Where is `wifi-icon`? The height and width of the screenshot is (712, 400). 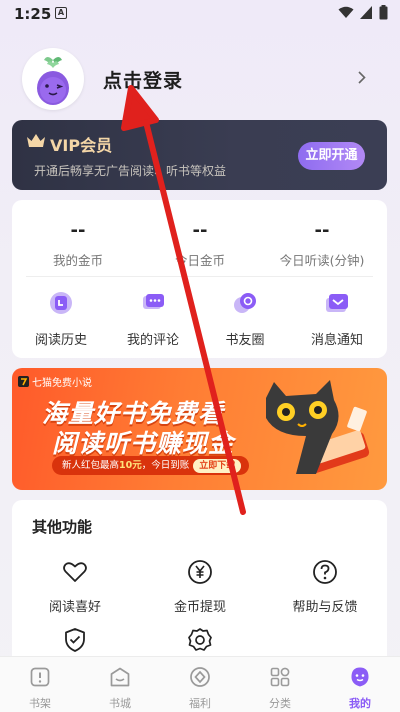
wifi-icon is located at coordinates (346, 12).